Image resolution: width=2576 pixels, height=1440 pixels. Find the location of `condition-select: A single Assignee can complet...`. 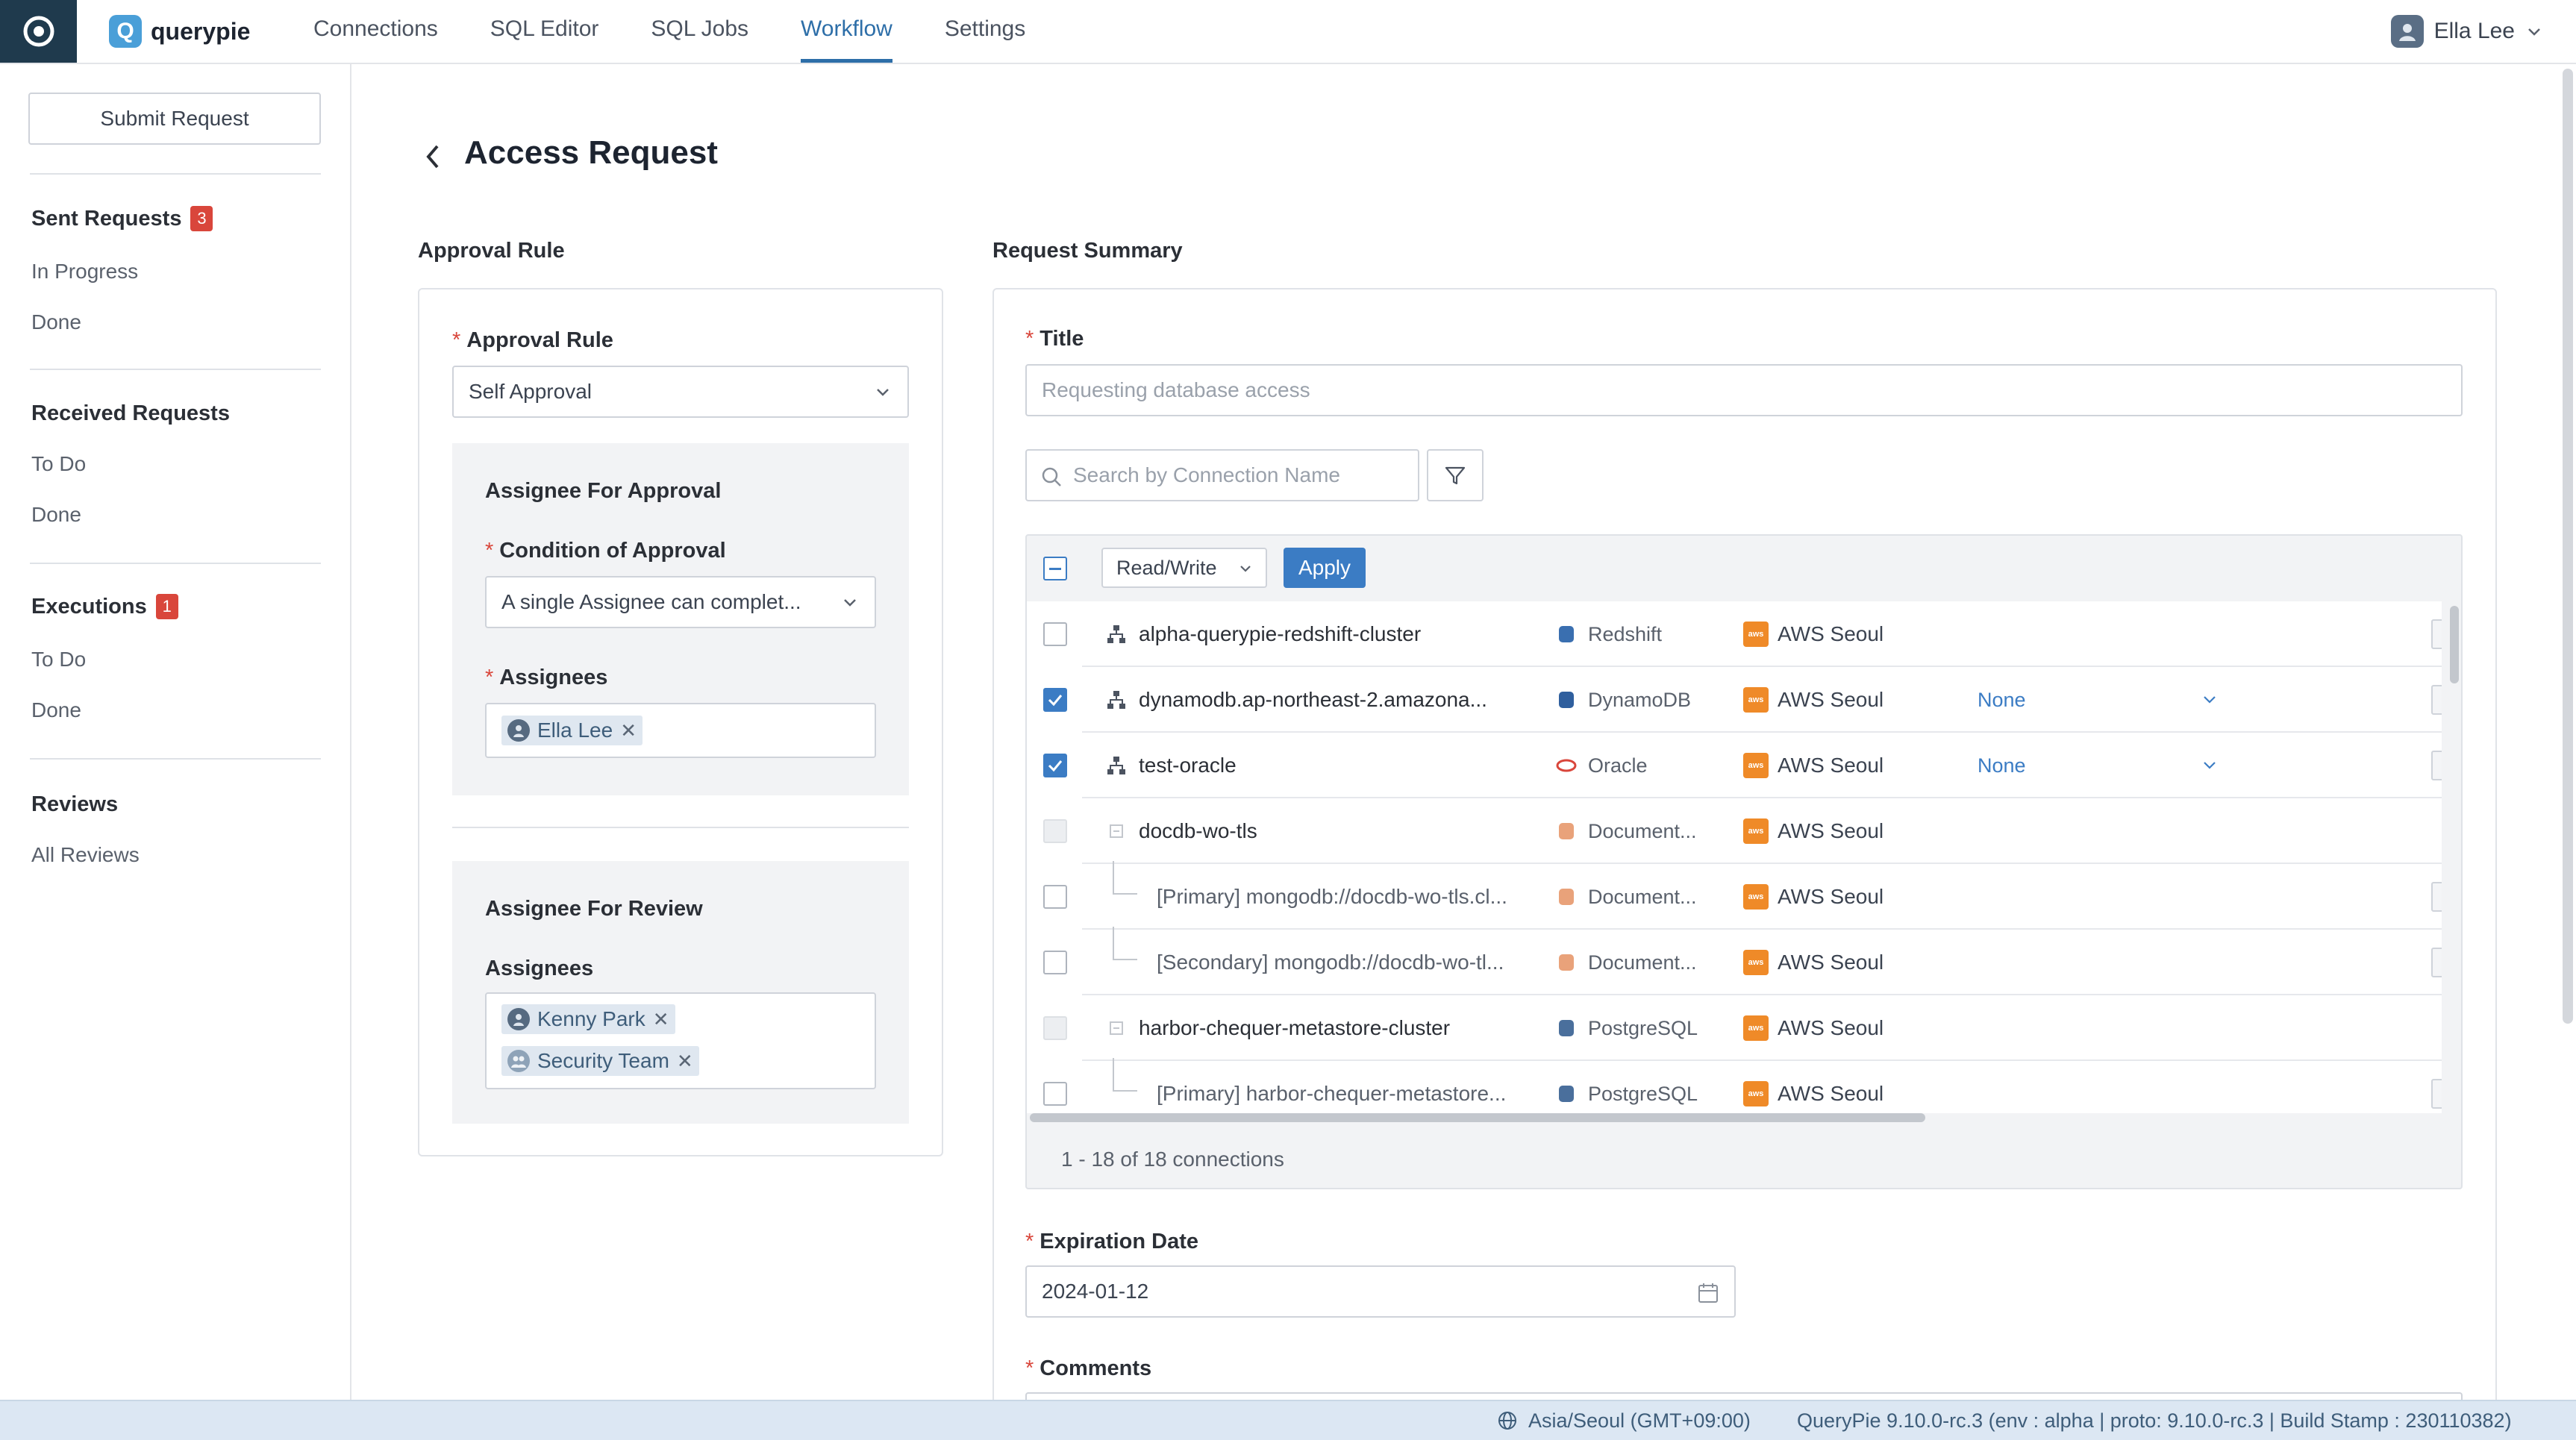

condition-select: A single Assignee can complet... is located at coordinates (680, 602).